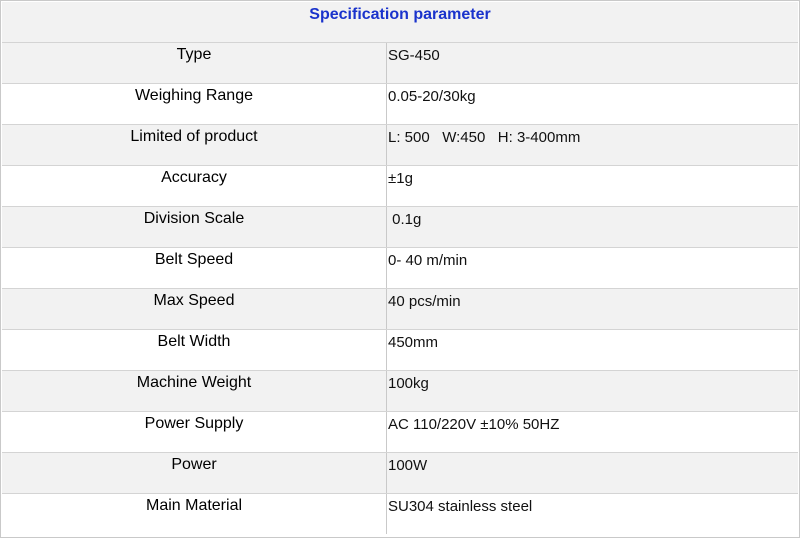 The height and width of the screenshot is (538, 800). I want to click on spec-label: Weighing Range, so click(194, 104).